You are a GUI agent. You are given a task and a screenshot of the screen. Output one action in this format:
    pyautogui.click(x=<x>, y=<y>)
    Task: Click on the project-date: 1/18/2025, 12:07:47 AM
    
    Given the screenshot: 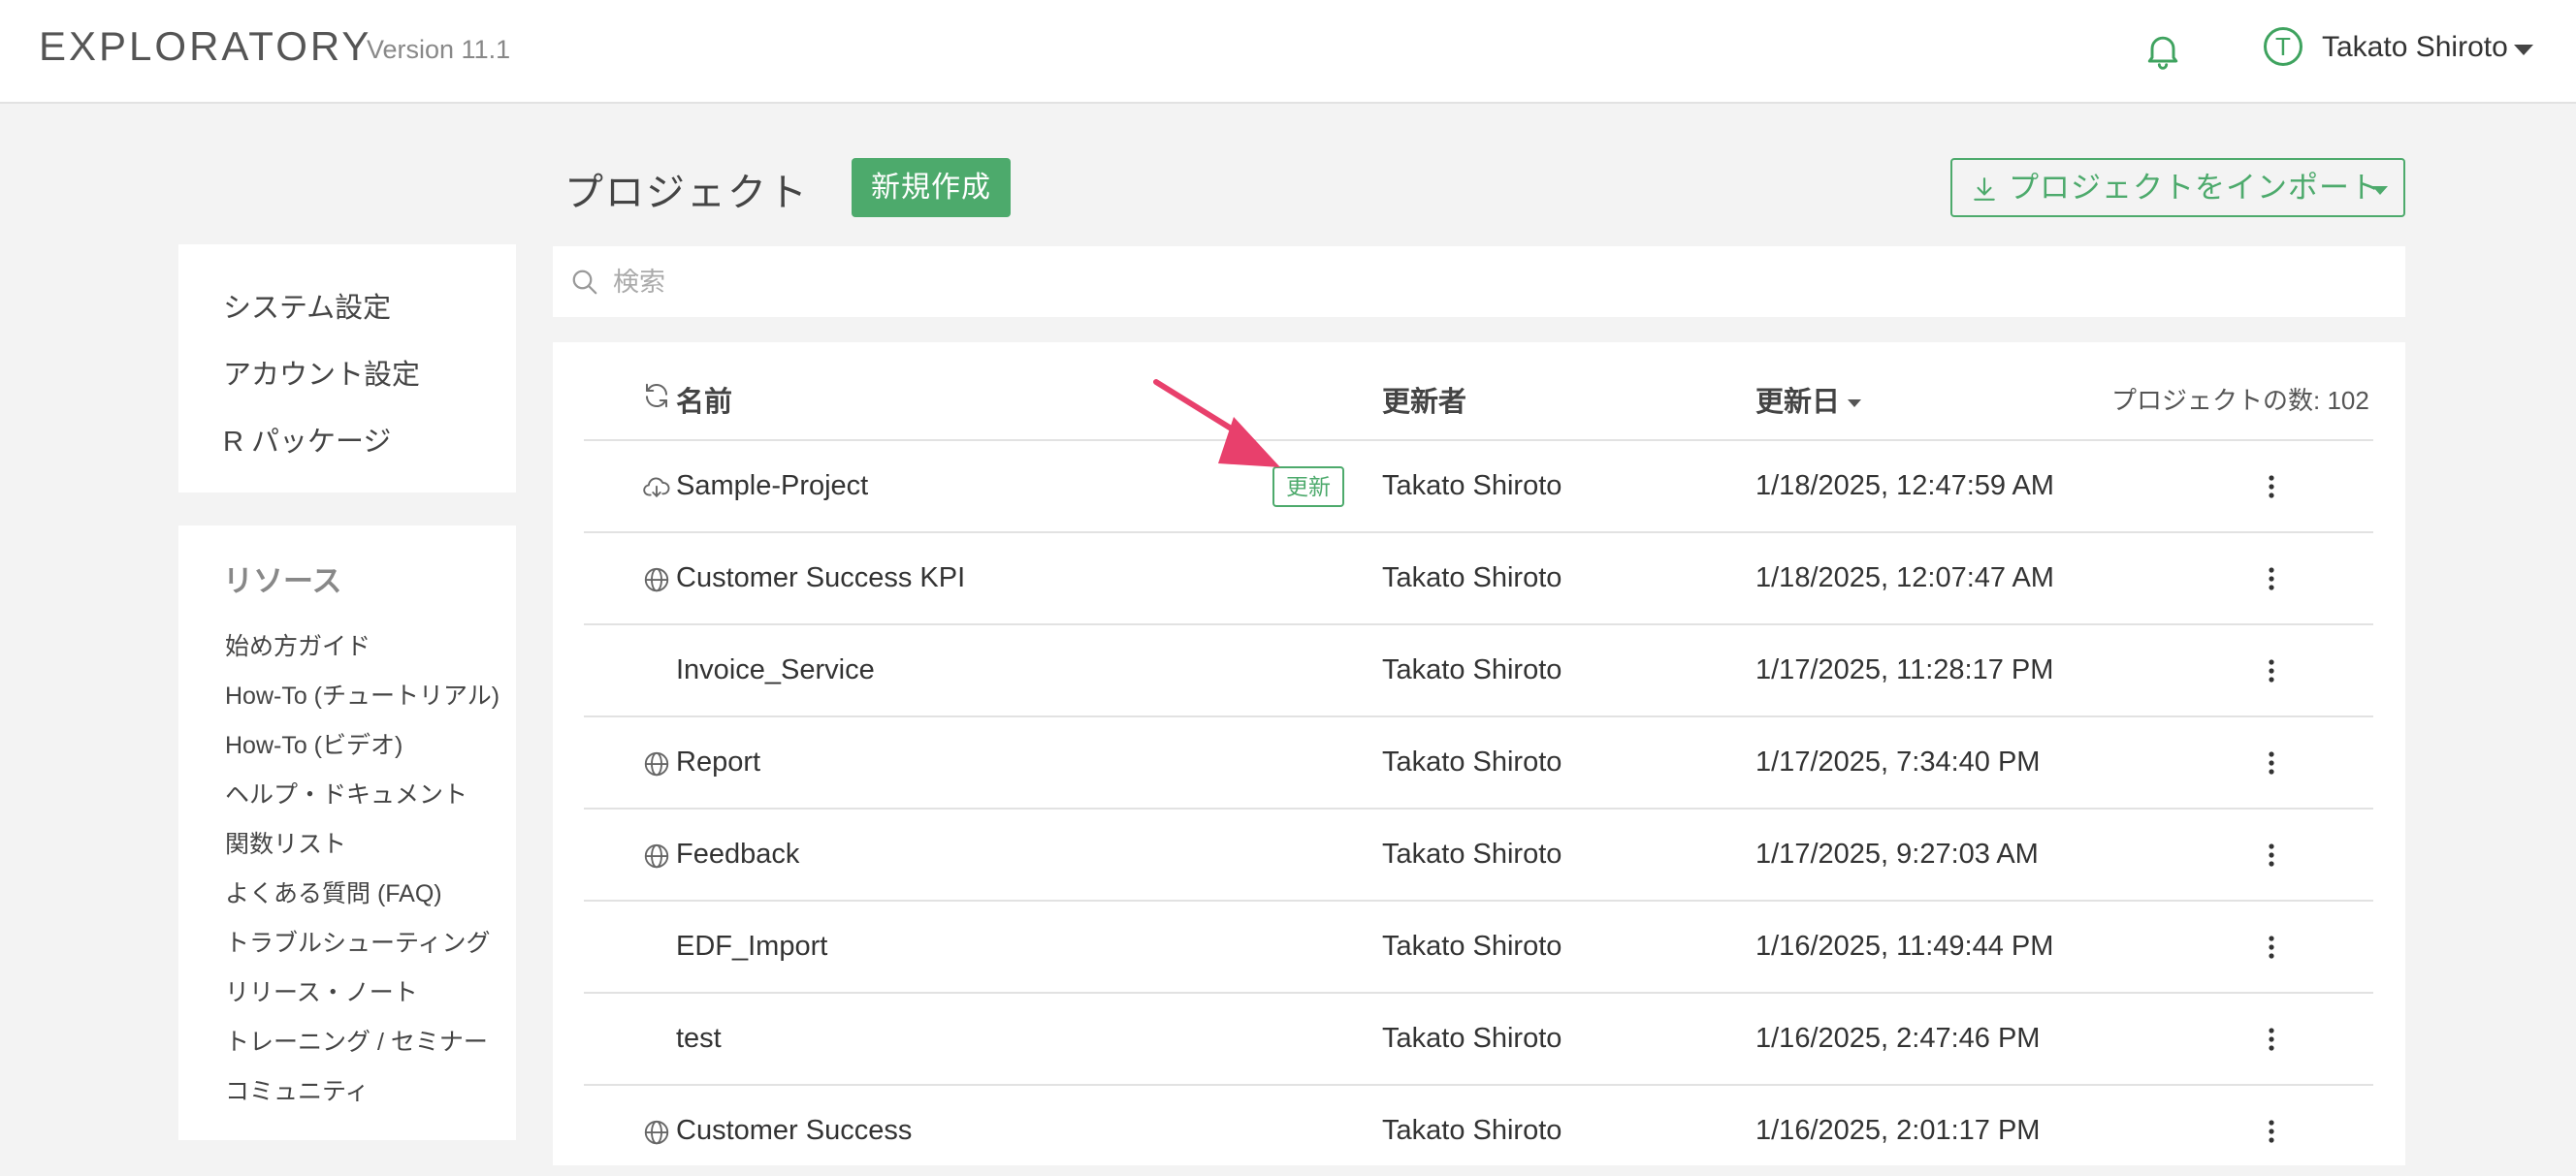 What is the action you would take?
    pyautogui.click(x=1904, y=577)
    